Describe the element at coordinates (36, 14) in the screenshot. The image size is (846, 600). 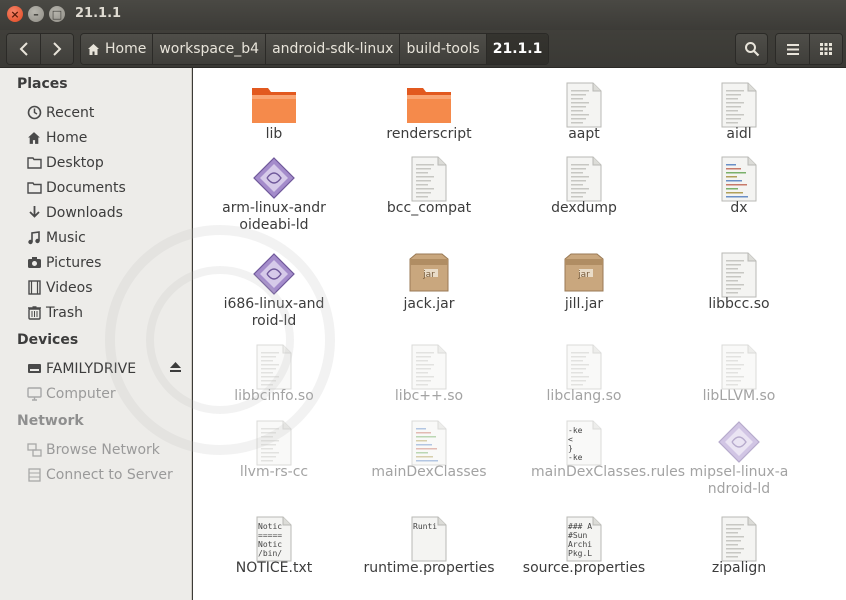
I see `minimize-window-button: –` at that location.